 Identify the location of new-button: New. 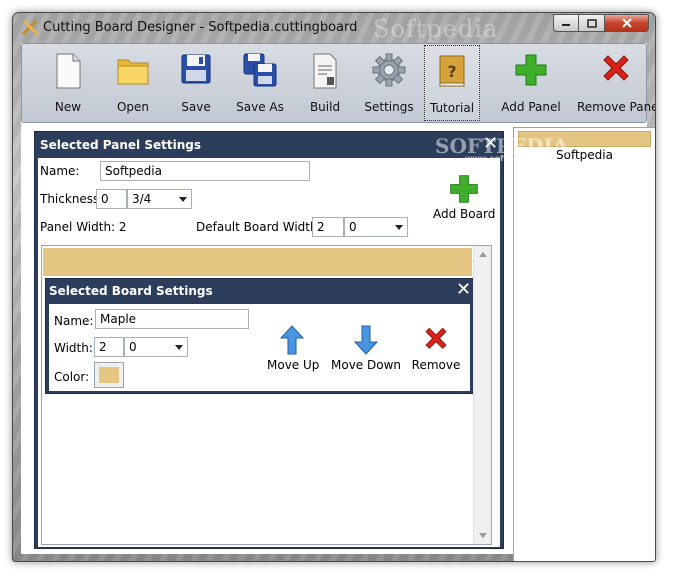
(68, 83).